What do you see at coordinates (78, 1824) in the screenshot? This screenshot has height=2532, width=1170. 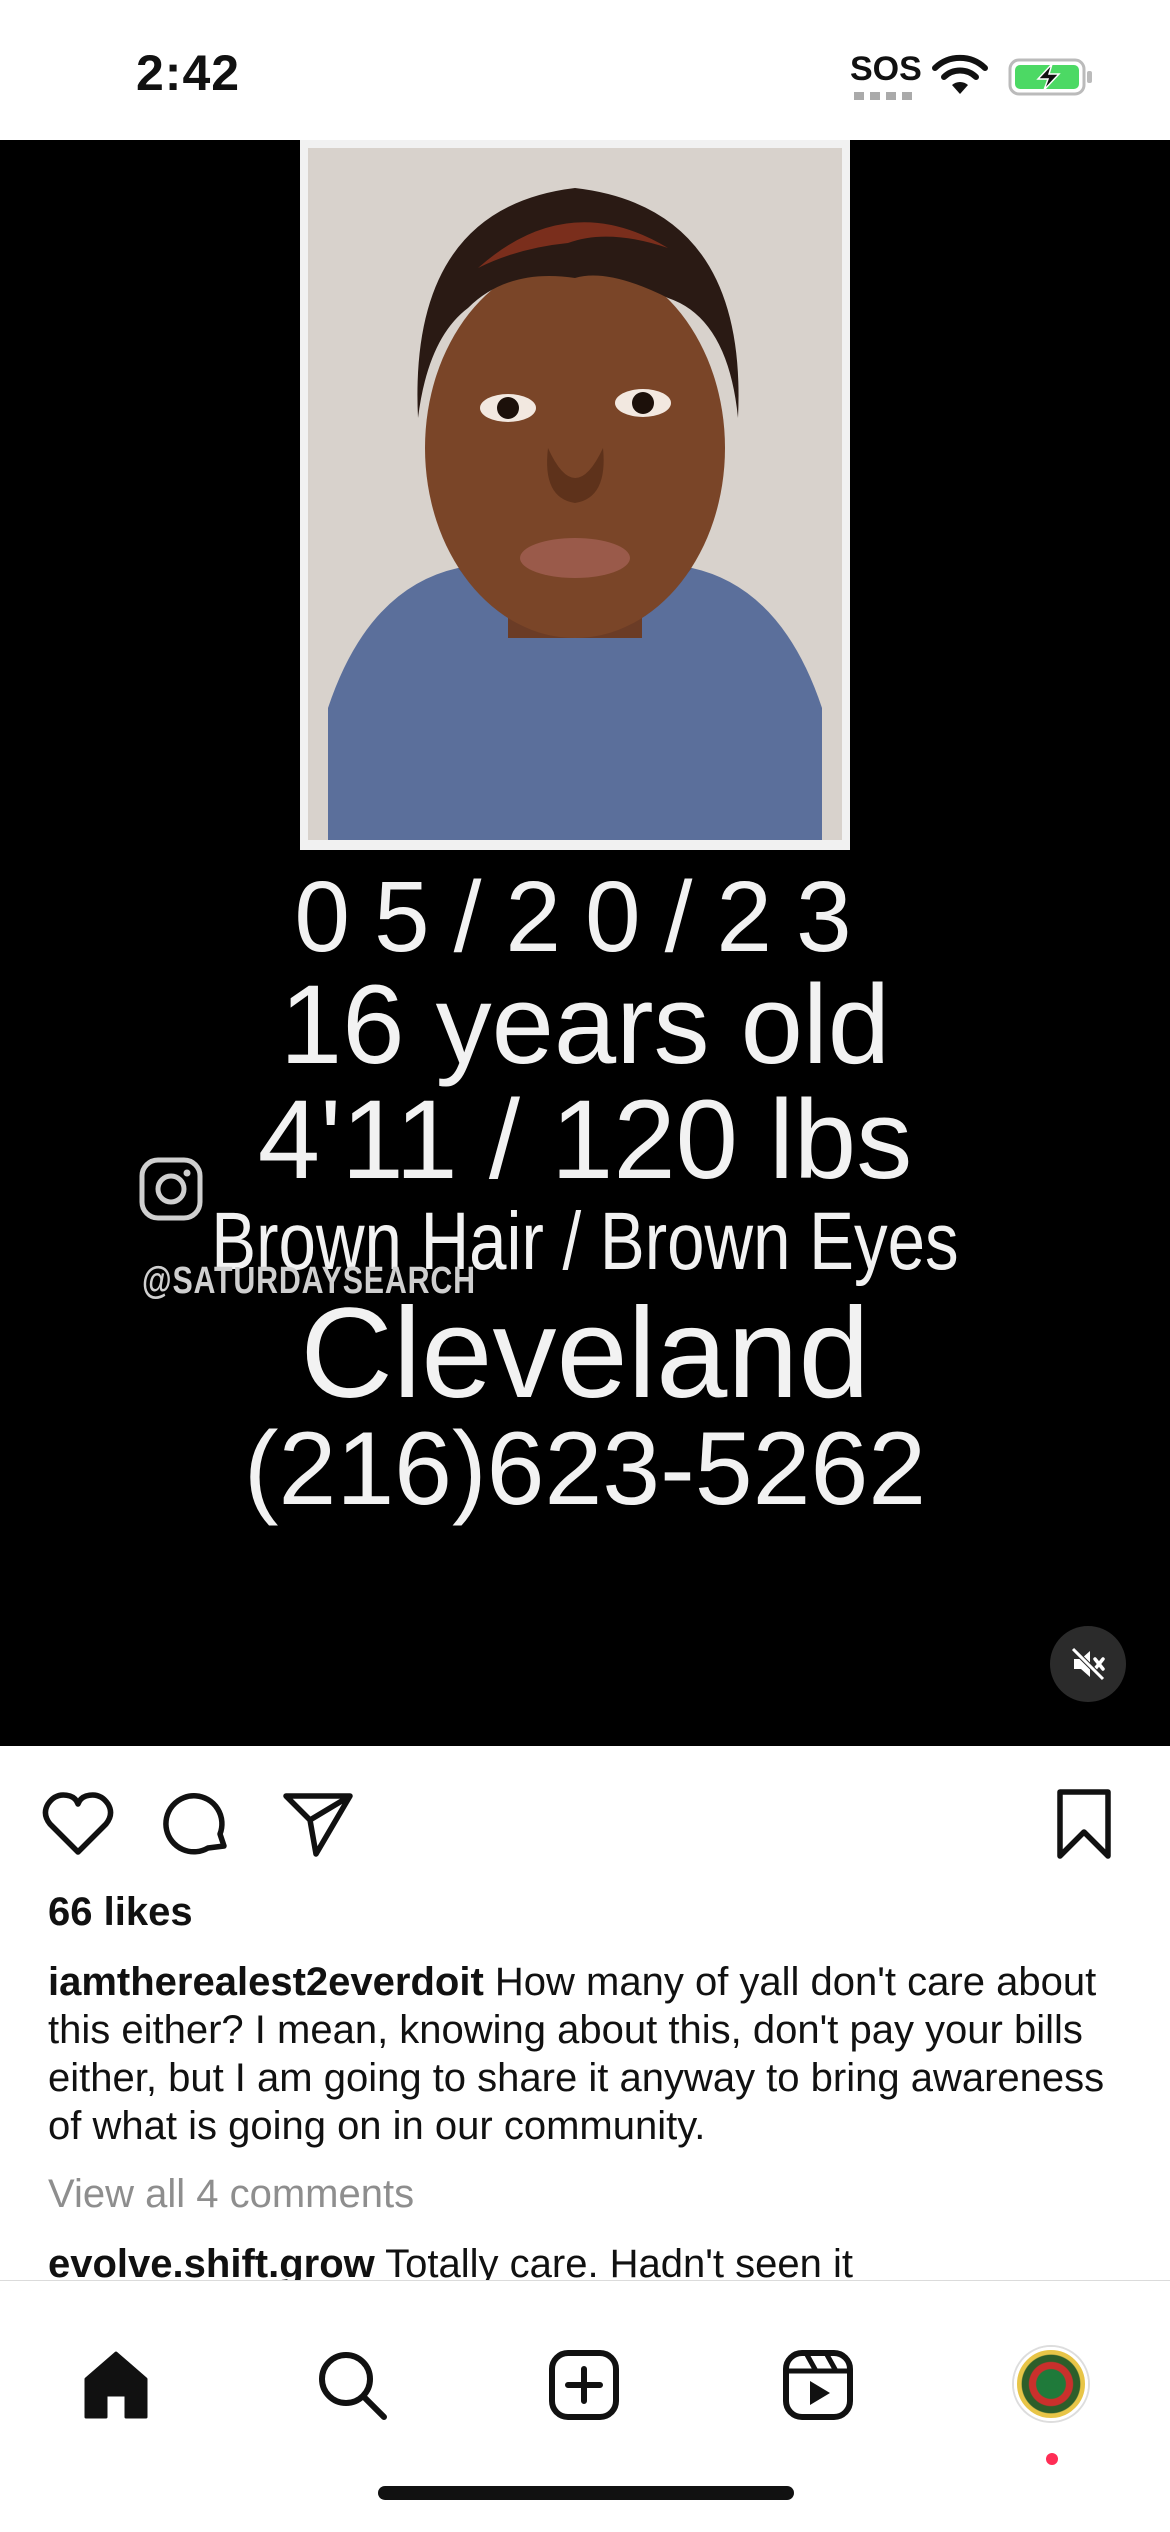 I see `heart-icon` at bounding box center [78, 1824].